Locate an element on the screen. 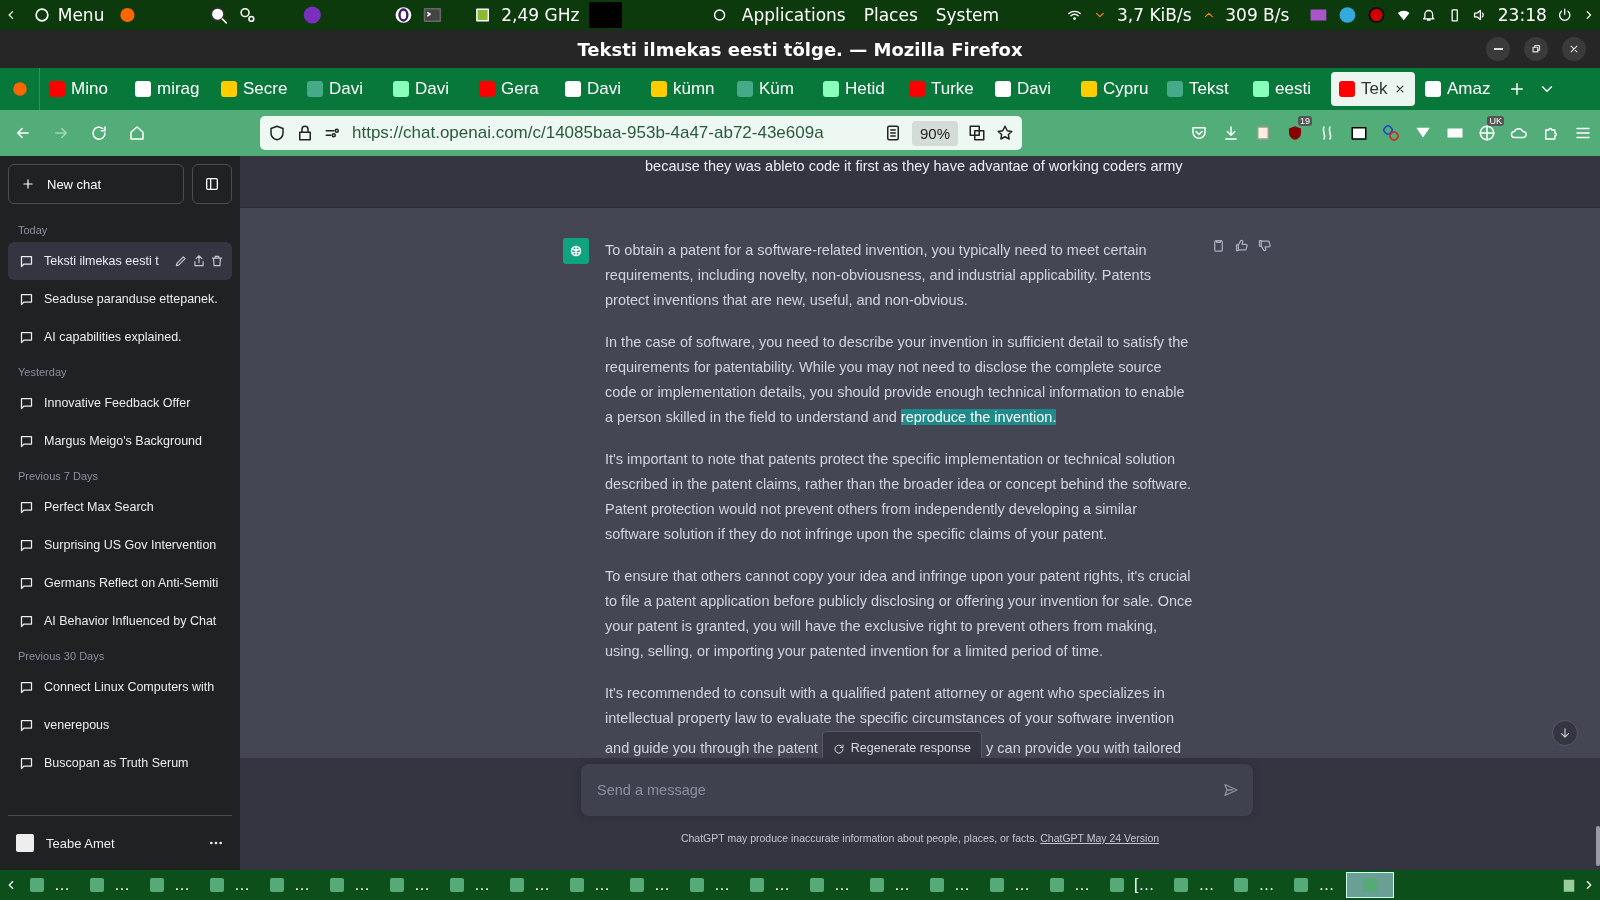 The image size is (1600, 900). chat-history-item: Buscopan as Truth Serum is located at coordinates (120, 763).